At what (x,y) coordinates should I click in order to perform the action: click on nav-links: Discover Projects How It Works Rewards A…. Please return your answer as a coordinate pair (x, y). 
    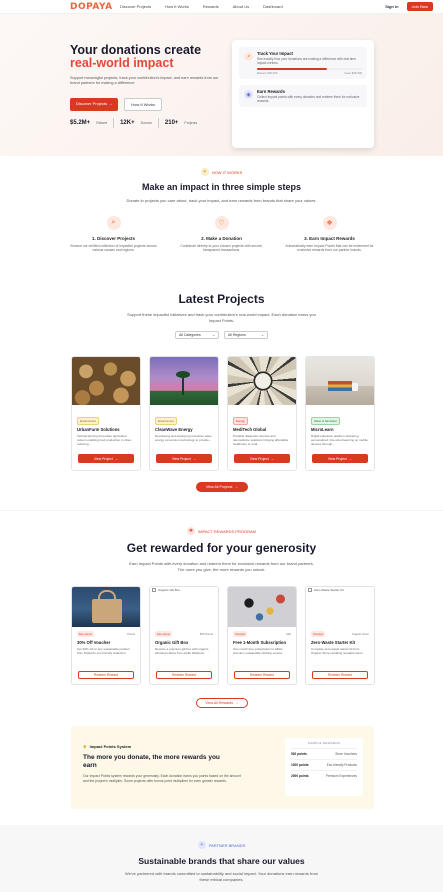
    Looking at the image, I should click on (201, 6).